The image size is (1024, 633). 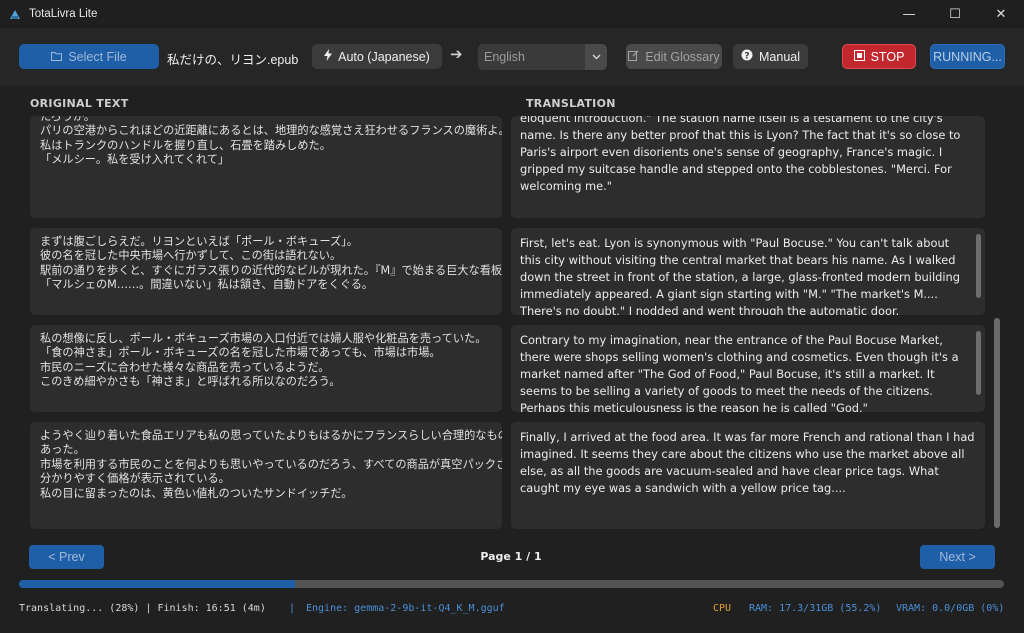 I want to click on translation-progress-bar, so click(x=511, y=584).